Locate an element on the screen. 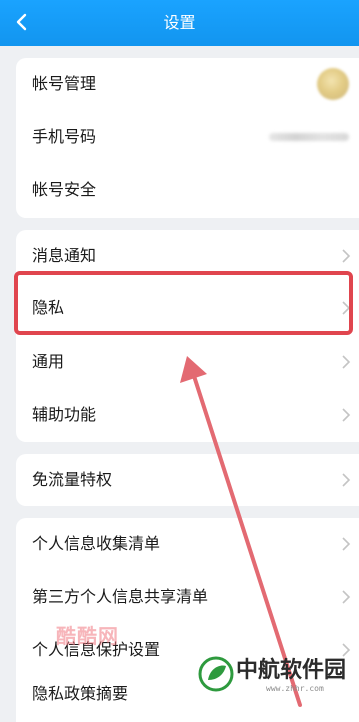 The height and width of the screenshot is (722, 359). privacy-highlight-box is located at coordinates (183, 303).